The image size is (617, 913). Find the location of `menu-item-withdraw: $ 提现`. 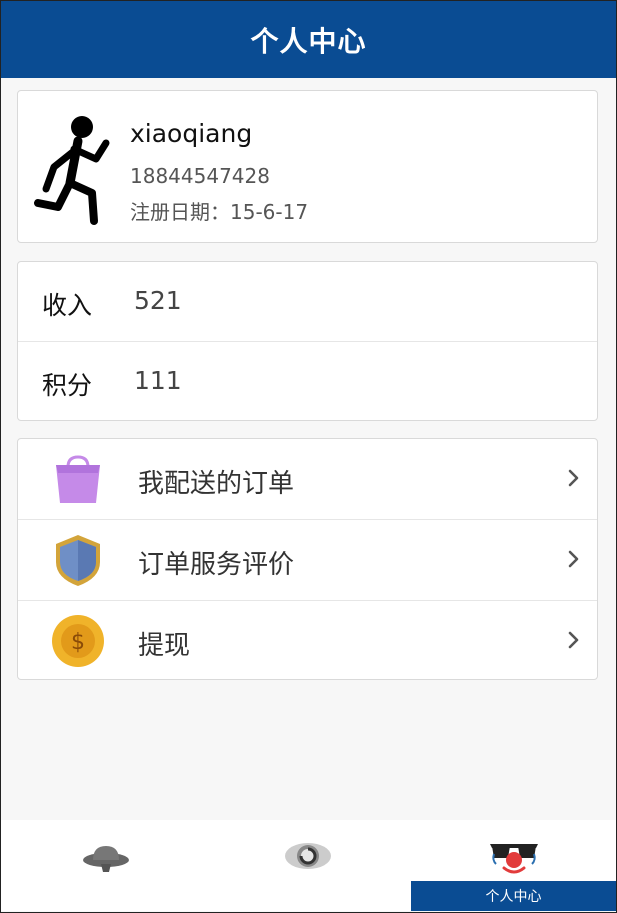

menu-item-withdraw: $ 提现 is located at coordinates (307, 641).